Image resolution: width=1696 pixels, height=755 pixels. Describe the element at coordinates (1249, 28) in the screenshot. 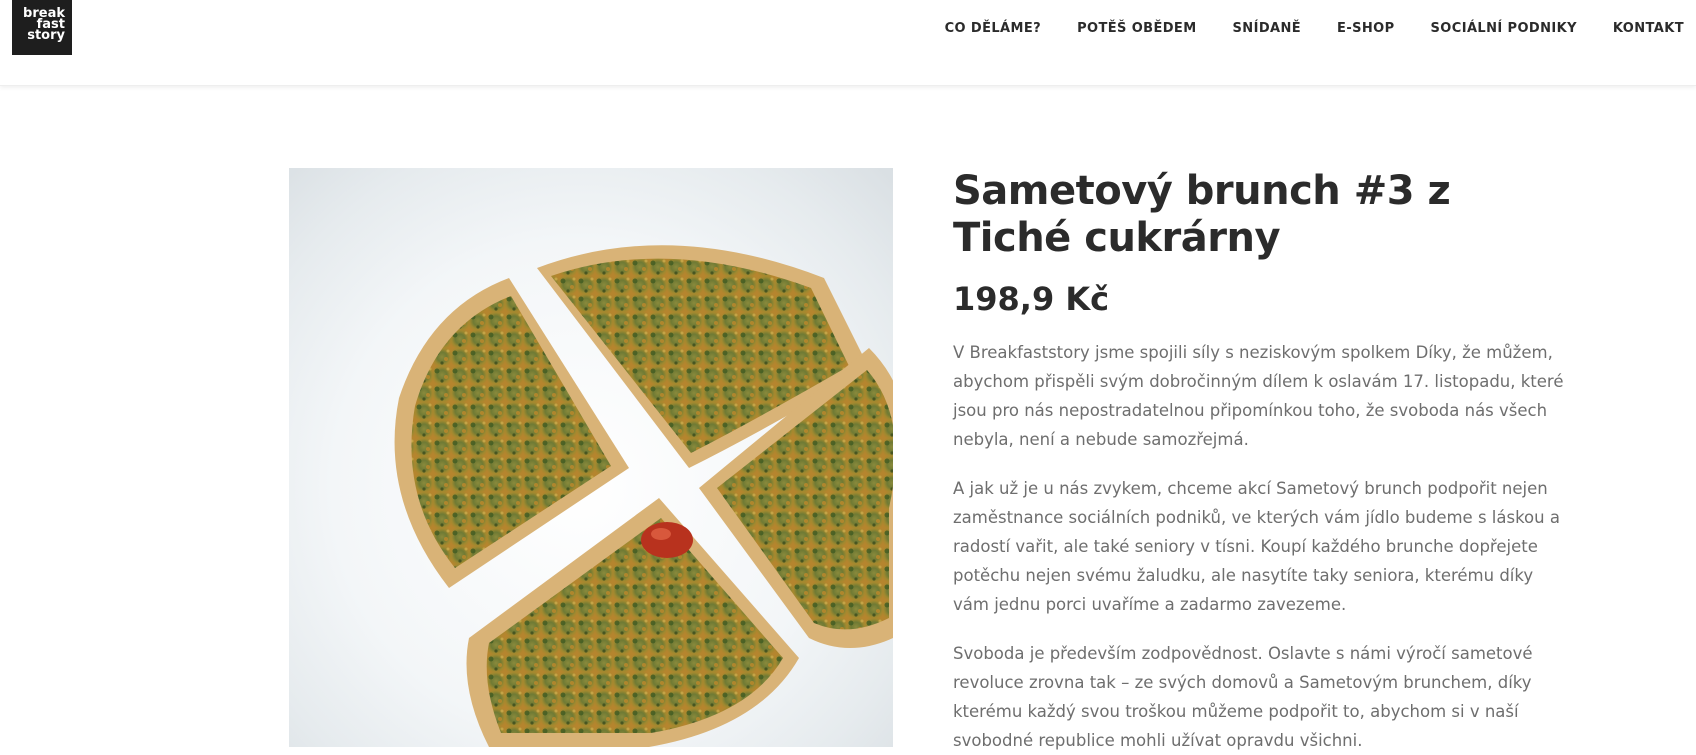

I see `nav-item-snidane: SNÍDANĚ` at that location.